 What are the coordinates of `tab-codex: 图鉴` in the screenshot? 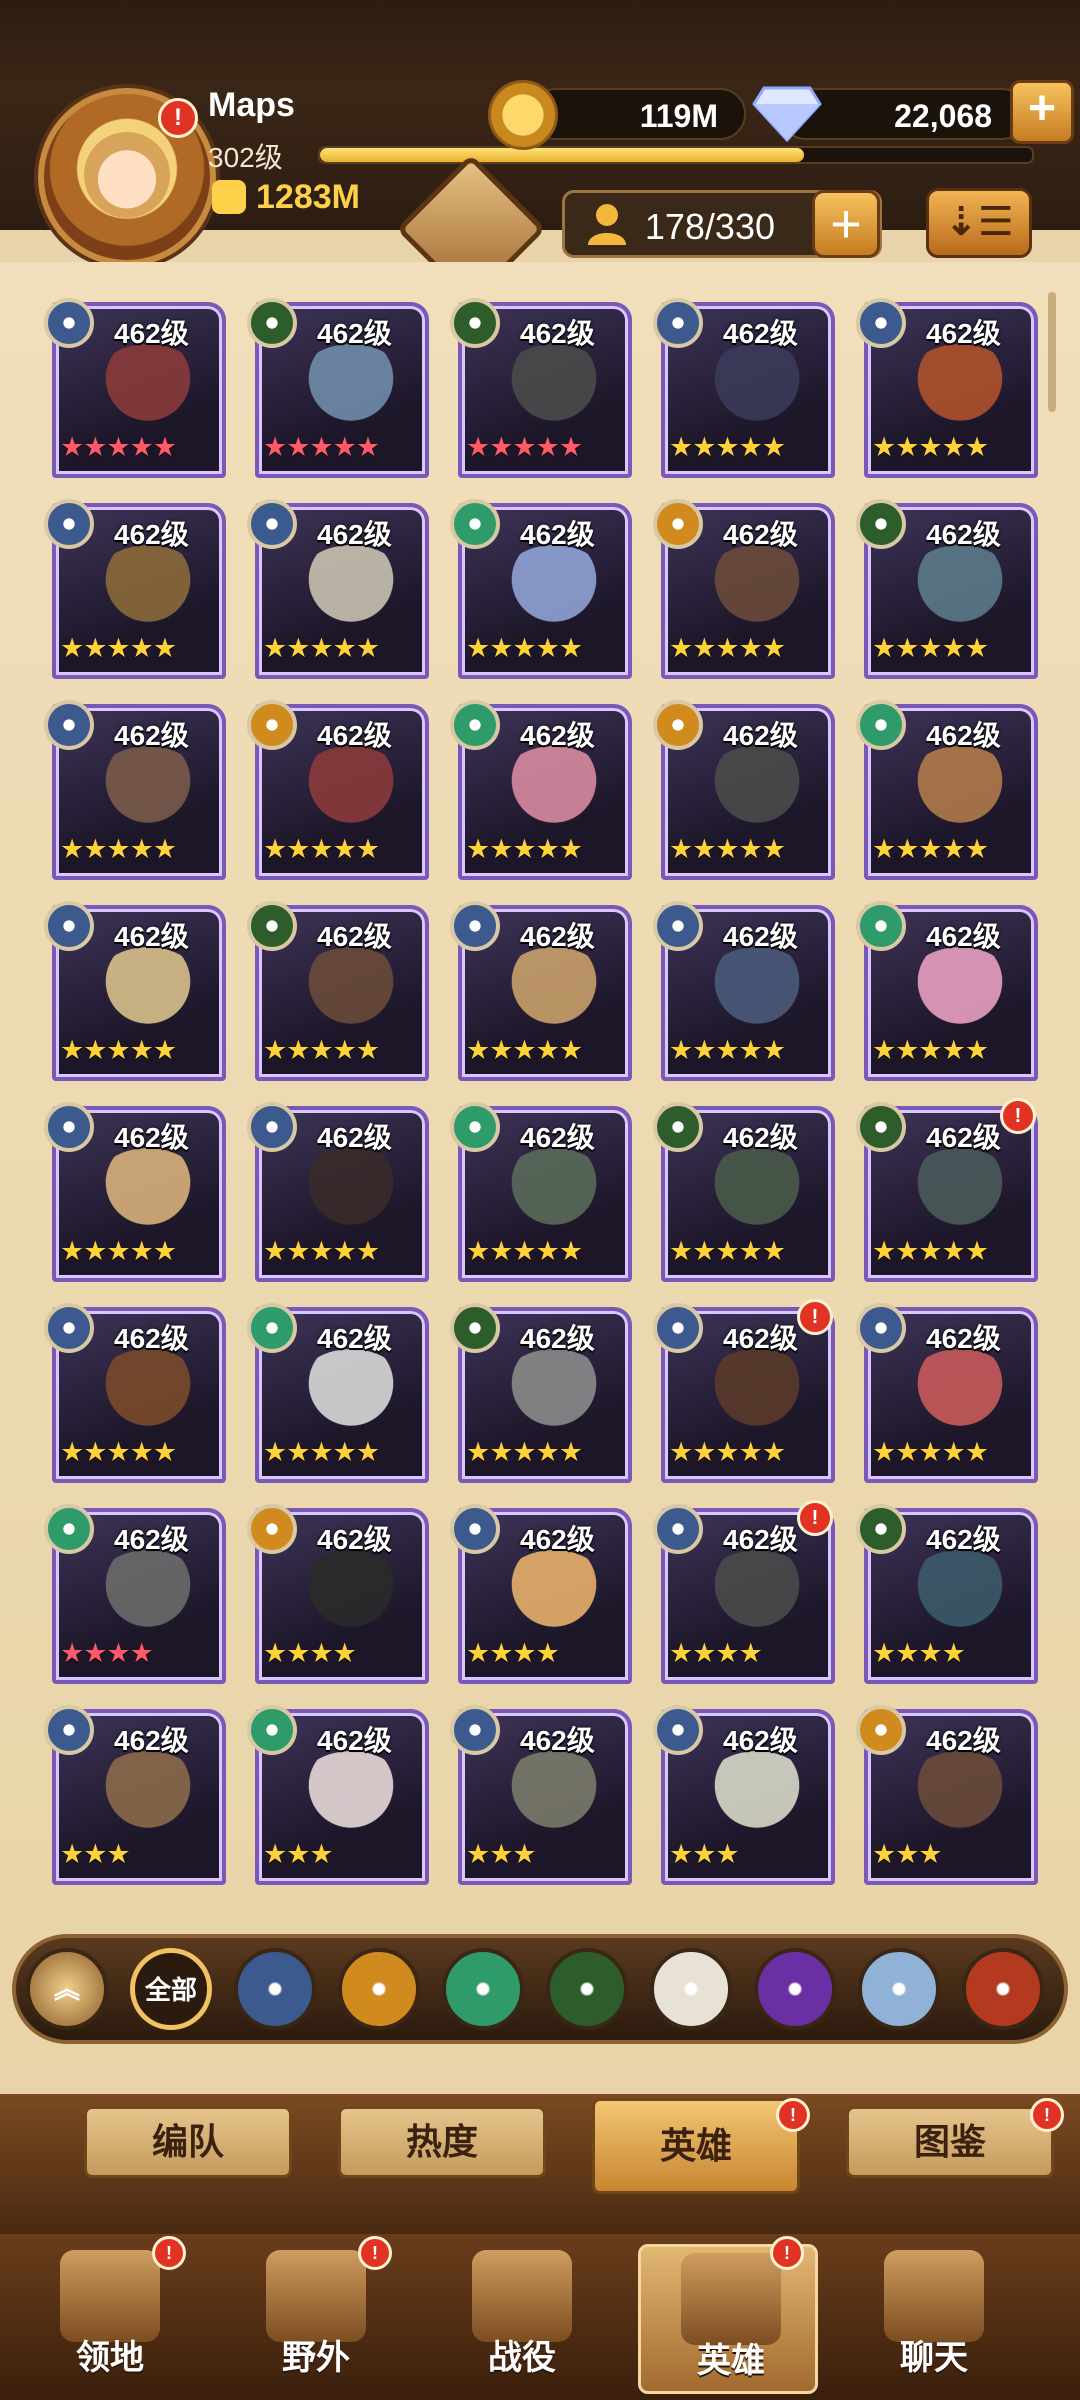 It's located at (950, 2142).